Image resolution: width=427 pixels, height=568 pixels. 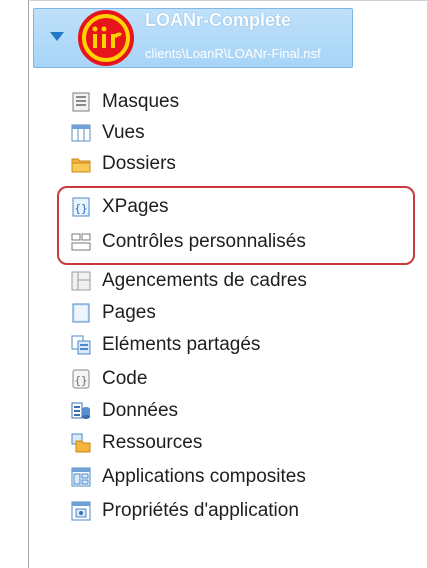 I want to click on nav-item-label: Masques, so click(x=141, y=101).